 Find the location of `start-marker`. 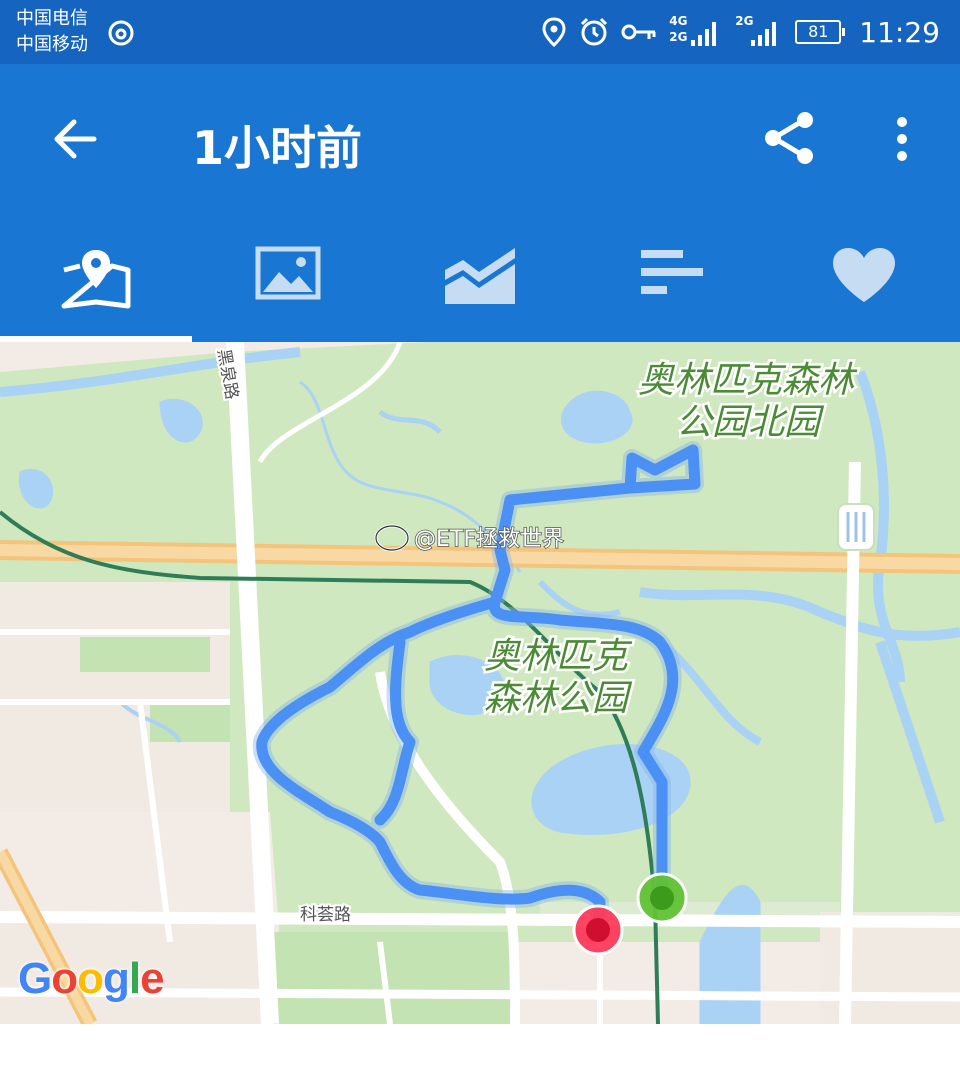

start-marker is located at coordinates (662, 898).